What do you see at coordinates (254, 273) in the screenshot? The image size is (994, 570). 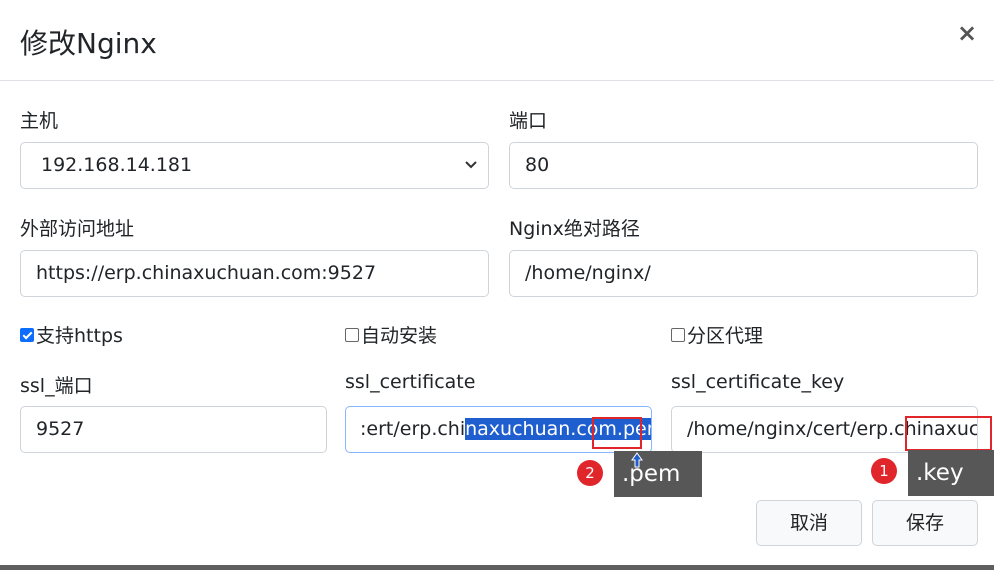 I see `external-url-input: https://erp.chinaxuchuan.com:9527` at bounding box center [254, 273].